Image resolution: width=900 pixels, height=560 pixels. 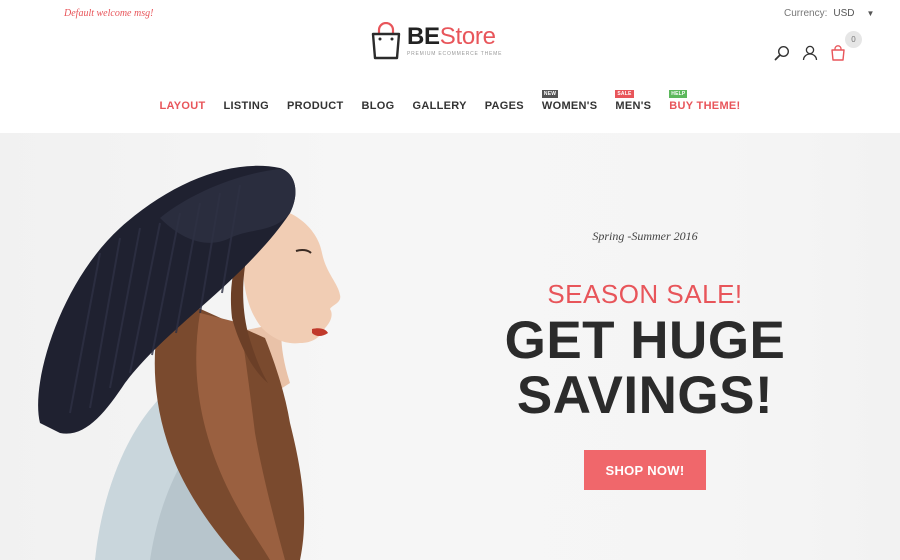 What do you see at coordinates (838, 53) in the screenshot?
I see `cart-icon` at bounding box center [838, 53].